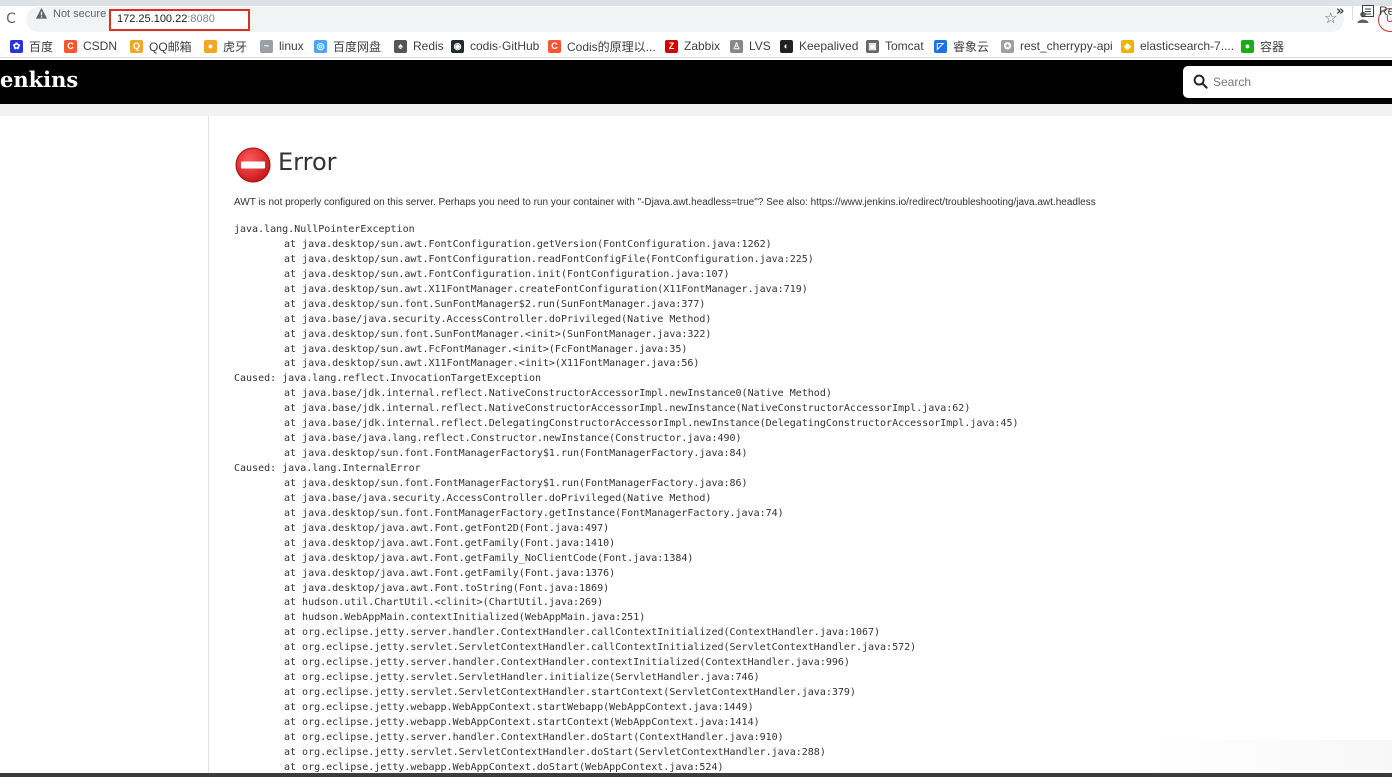 The width and height of the screenshot is (1392, 777). I want to click on bookmarks-overflow-button: », so click(1340, 11).